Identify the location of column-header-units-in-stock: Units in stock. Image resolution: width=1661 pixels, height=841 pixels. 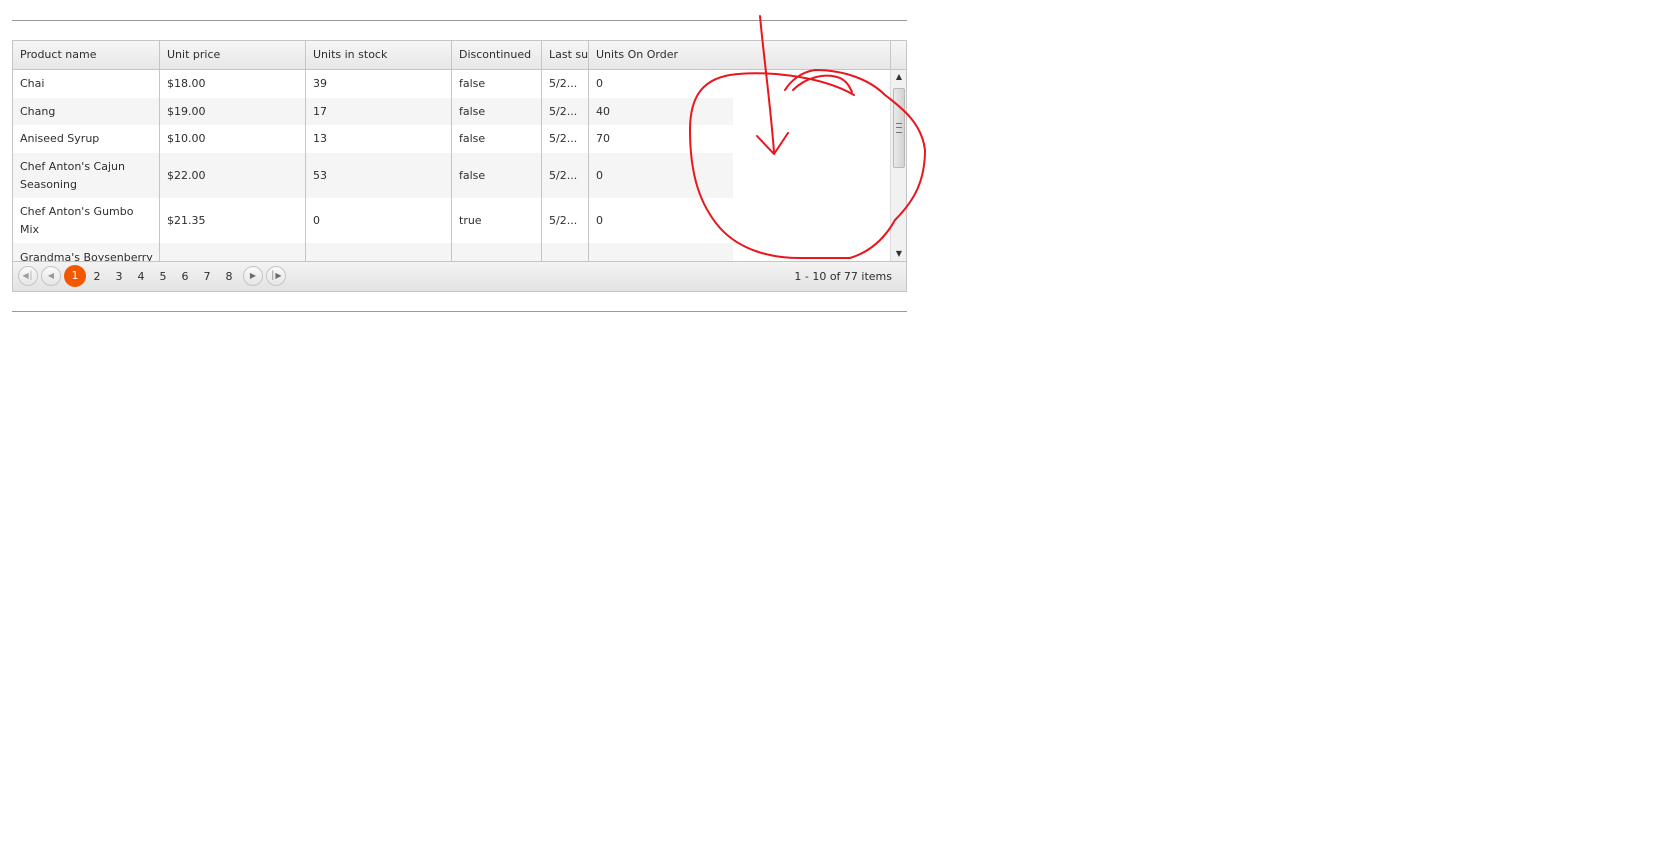
(378, 55).